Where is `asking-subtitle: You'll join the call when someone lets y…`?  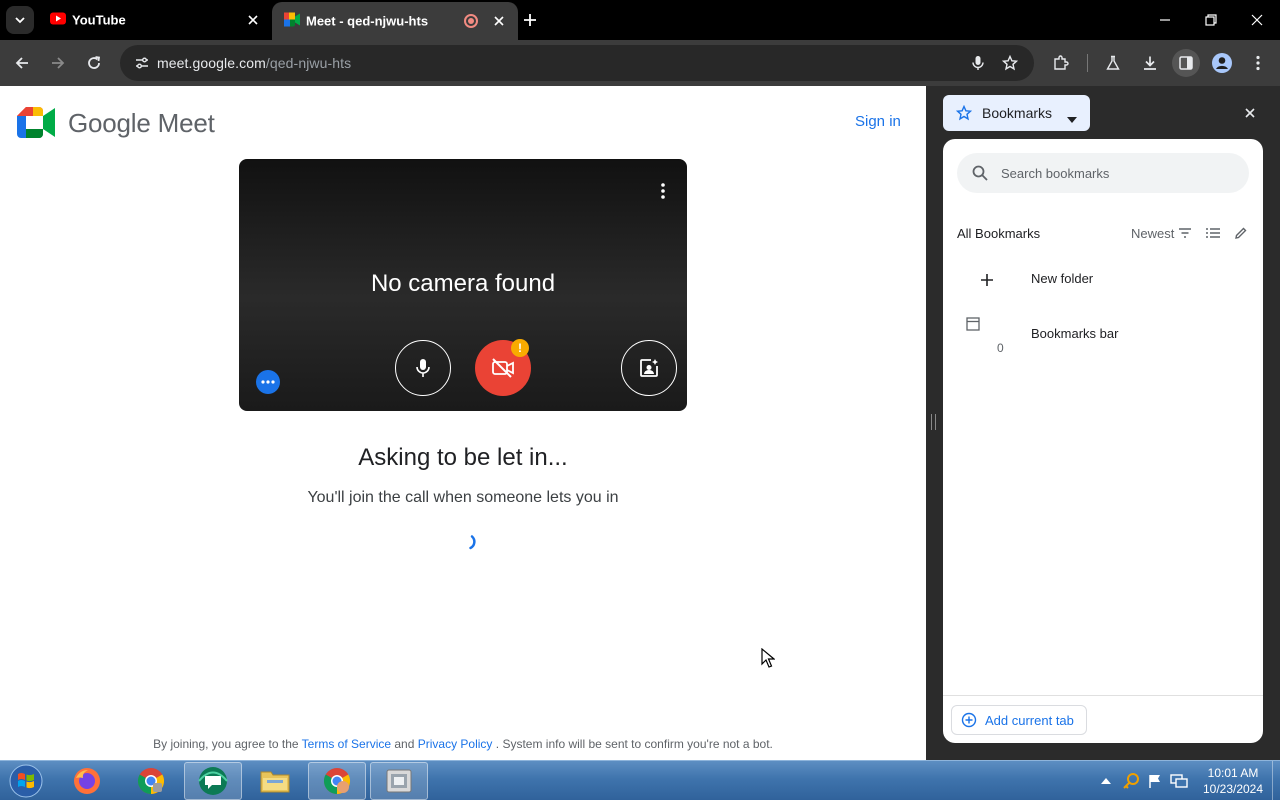
asking-subtitle: You'll join the call when someone lets y… is located at coordinates (463, 497).